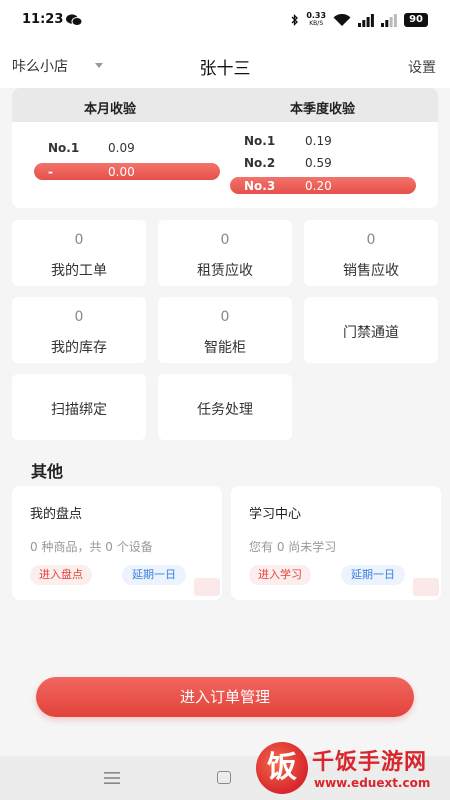 The image size is (450, 800). I want to click on wifi-icon, so click(342, 19).